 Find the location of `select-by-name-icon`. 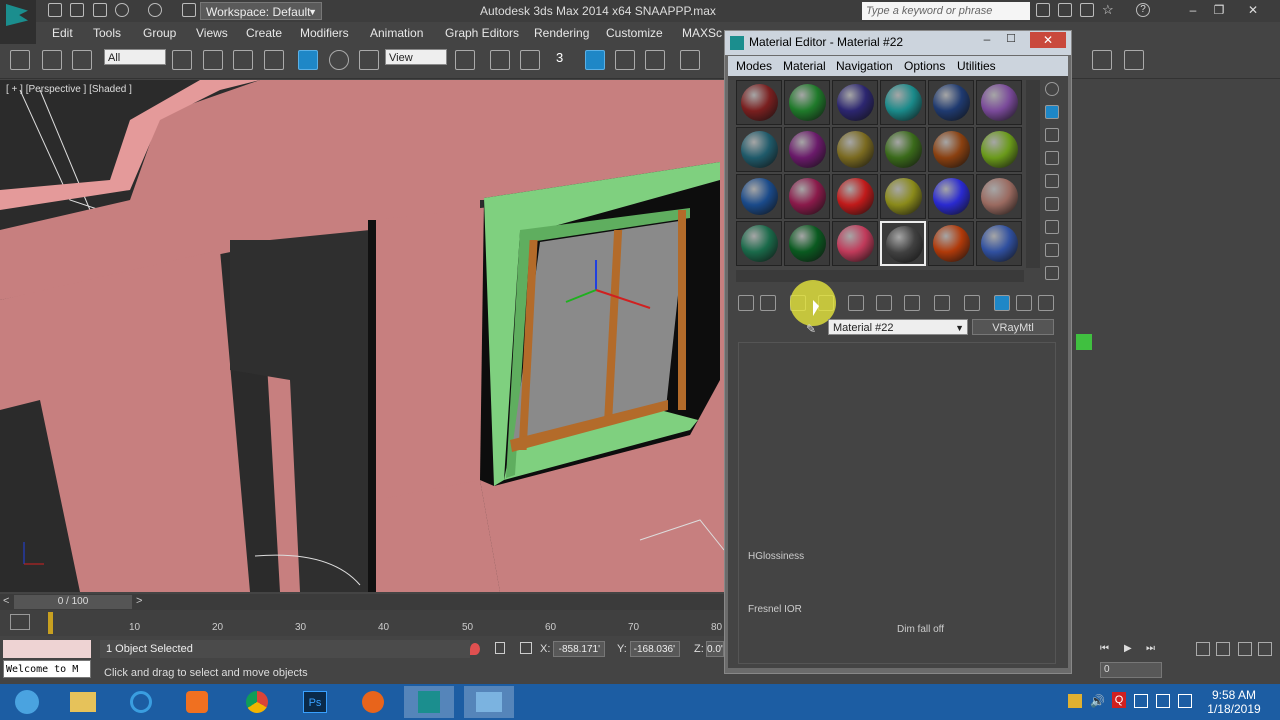

select-by-name-icon is located at coordinates (213, 60).